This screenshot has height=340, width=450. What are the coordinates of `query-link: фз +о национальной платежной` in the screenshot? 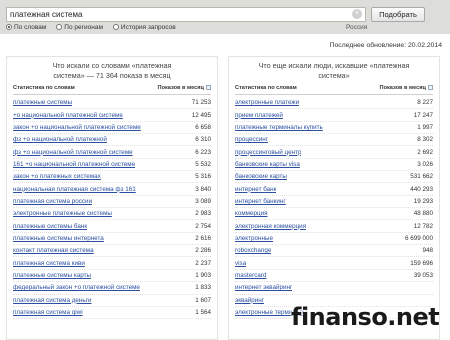 It's located at (60, 139).